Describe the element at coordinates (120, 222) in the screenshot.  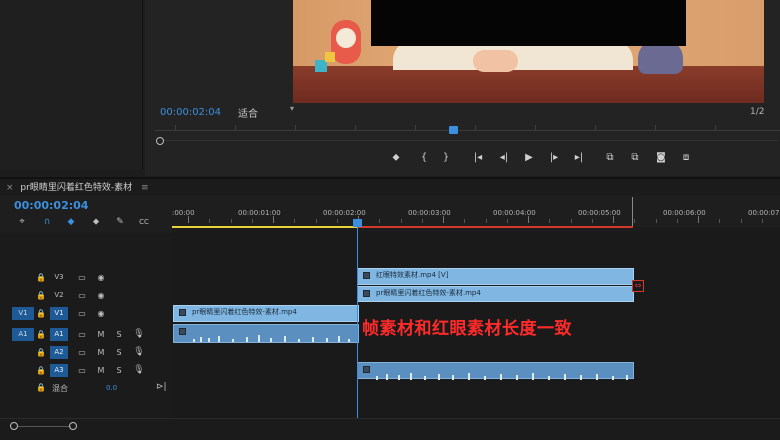
I see `wrench-icon: ✎` at that location.